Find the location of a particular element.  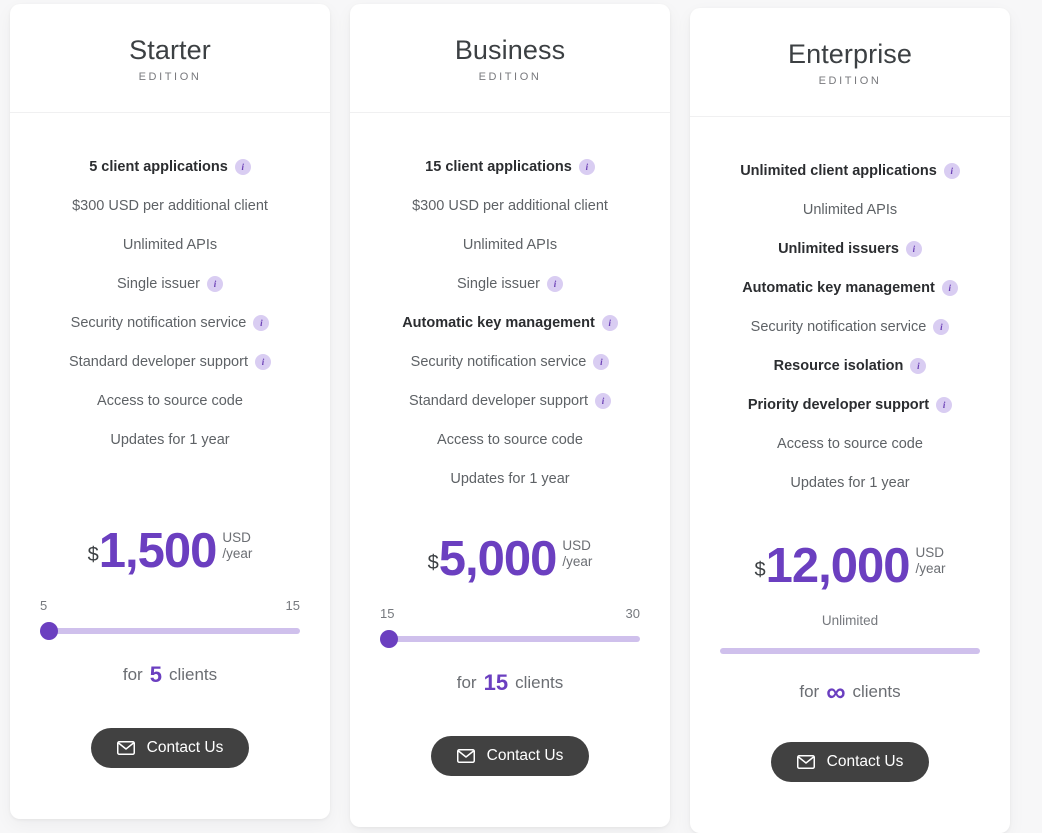

feature-item: Unlimited client applications i is located at coordinates (850, 170).